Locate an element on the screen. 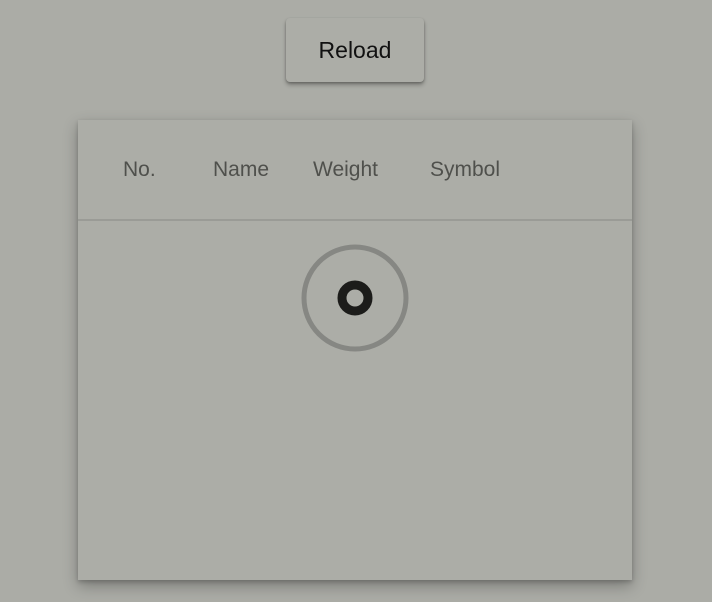 This screenshot has width=712, height=602. column-header-name: Name is located at coordinates (241, 170).